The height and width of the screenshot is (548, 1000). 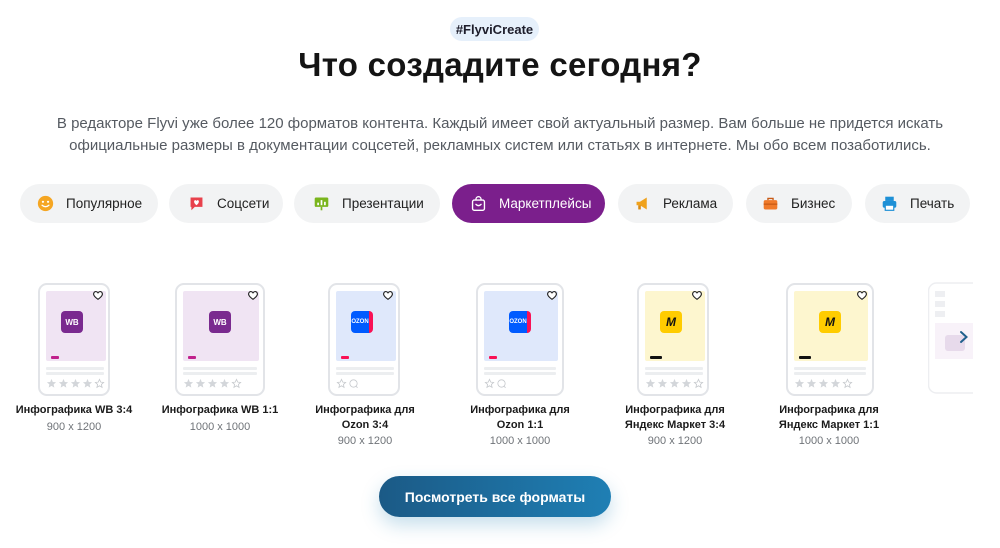 What do you see at coordinates (220, 339) in the screenshot?
I see `format-card-wb-1-1: WB` at bounding box center [220, 339].